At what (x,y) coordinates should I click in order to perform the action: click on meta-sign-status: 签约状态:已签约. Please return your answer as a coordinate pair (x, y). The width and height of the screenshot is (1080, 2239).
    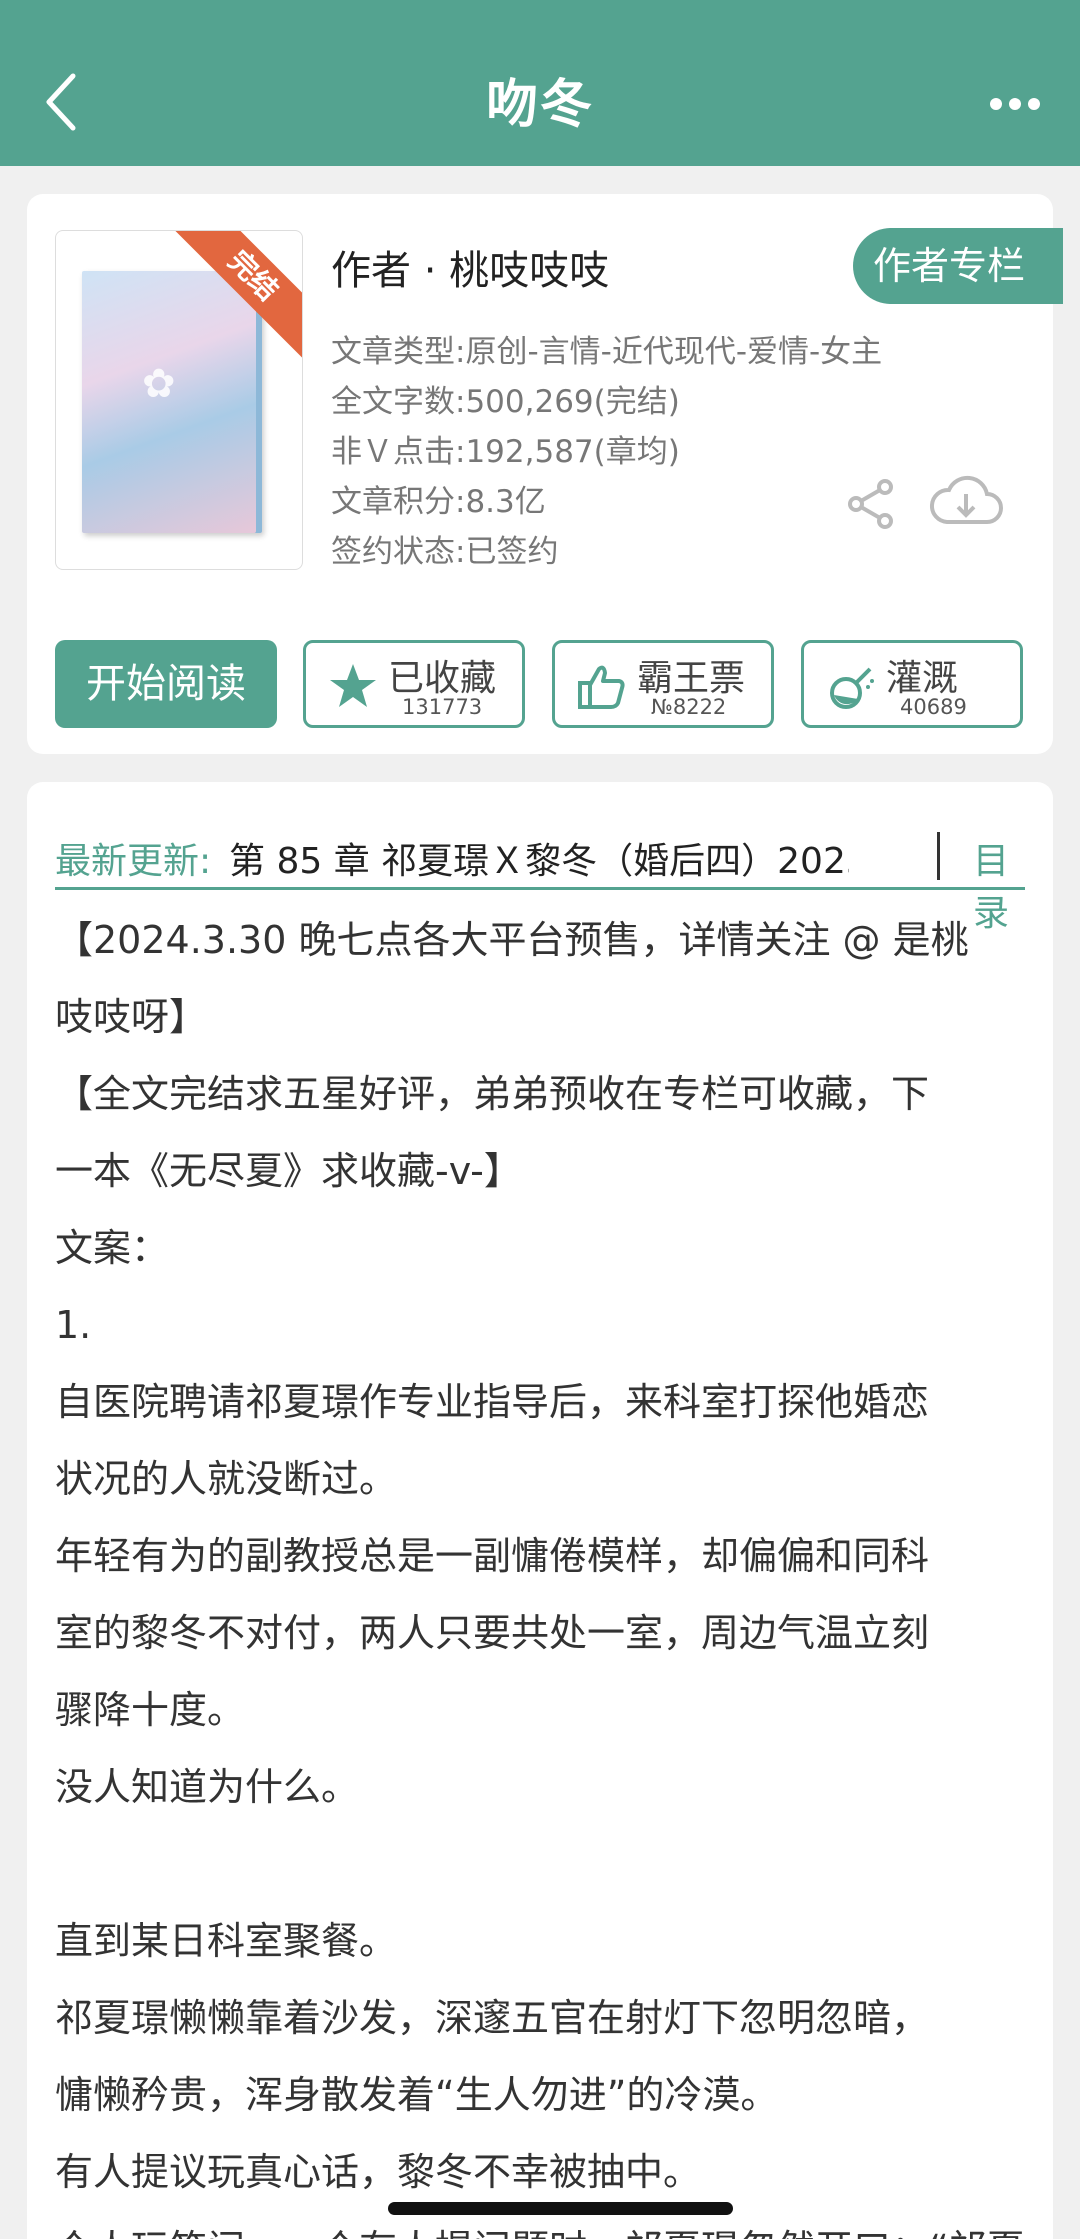
    Looking at the image, I should click on (445, 552).